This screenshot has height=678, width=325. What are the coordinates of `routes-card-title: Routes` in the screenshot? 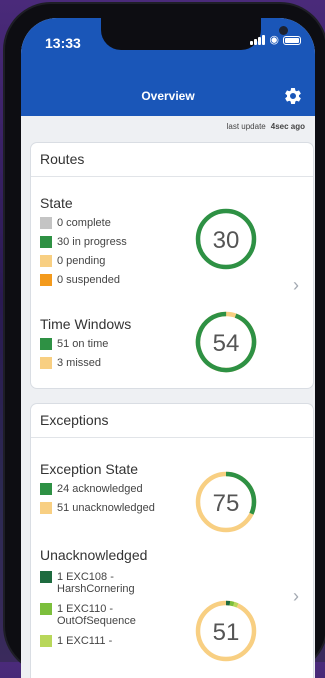 It's located at (172, 160).